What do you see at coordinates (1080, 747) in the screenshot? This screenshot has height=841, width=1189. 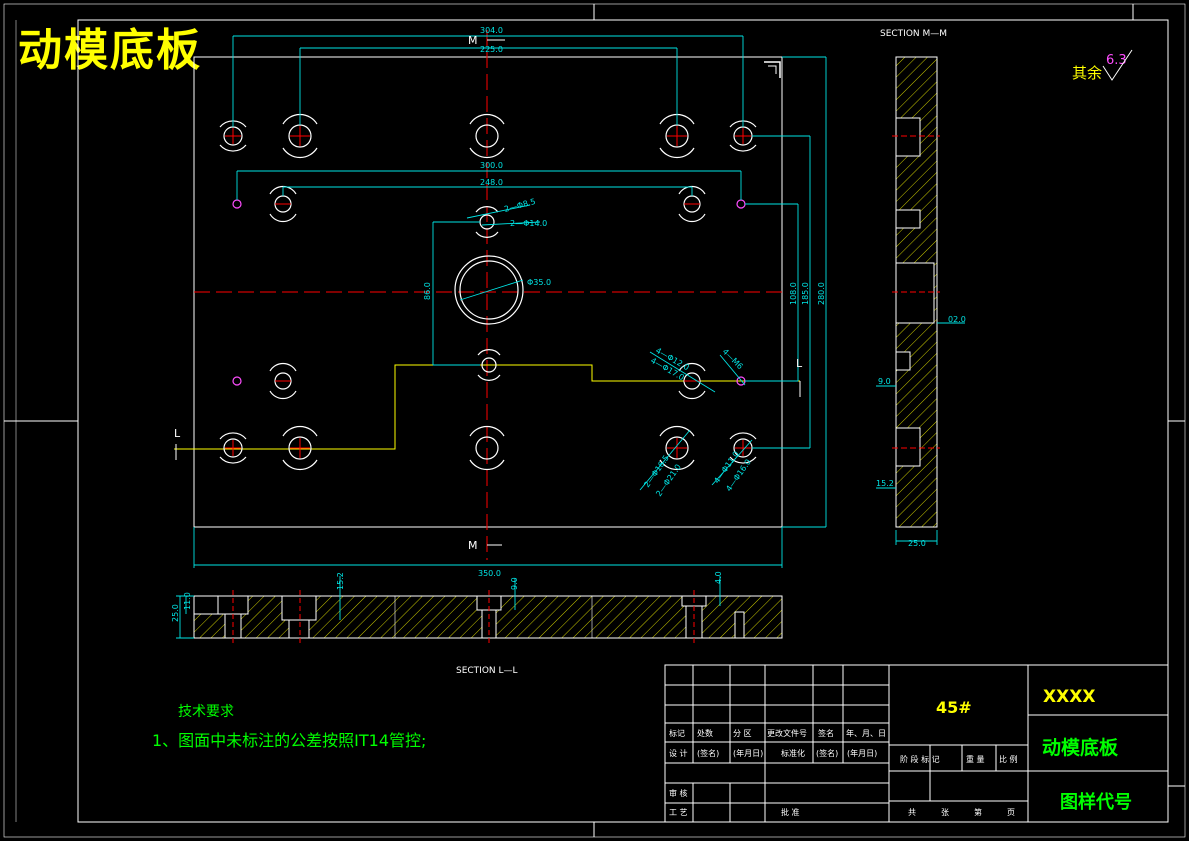 I see `tb-part-name: 动模底板` at bounding box center [1080, 747].